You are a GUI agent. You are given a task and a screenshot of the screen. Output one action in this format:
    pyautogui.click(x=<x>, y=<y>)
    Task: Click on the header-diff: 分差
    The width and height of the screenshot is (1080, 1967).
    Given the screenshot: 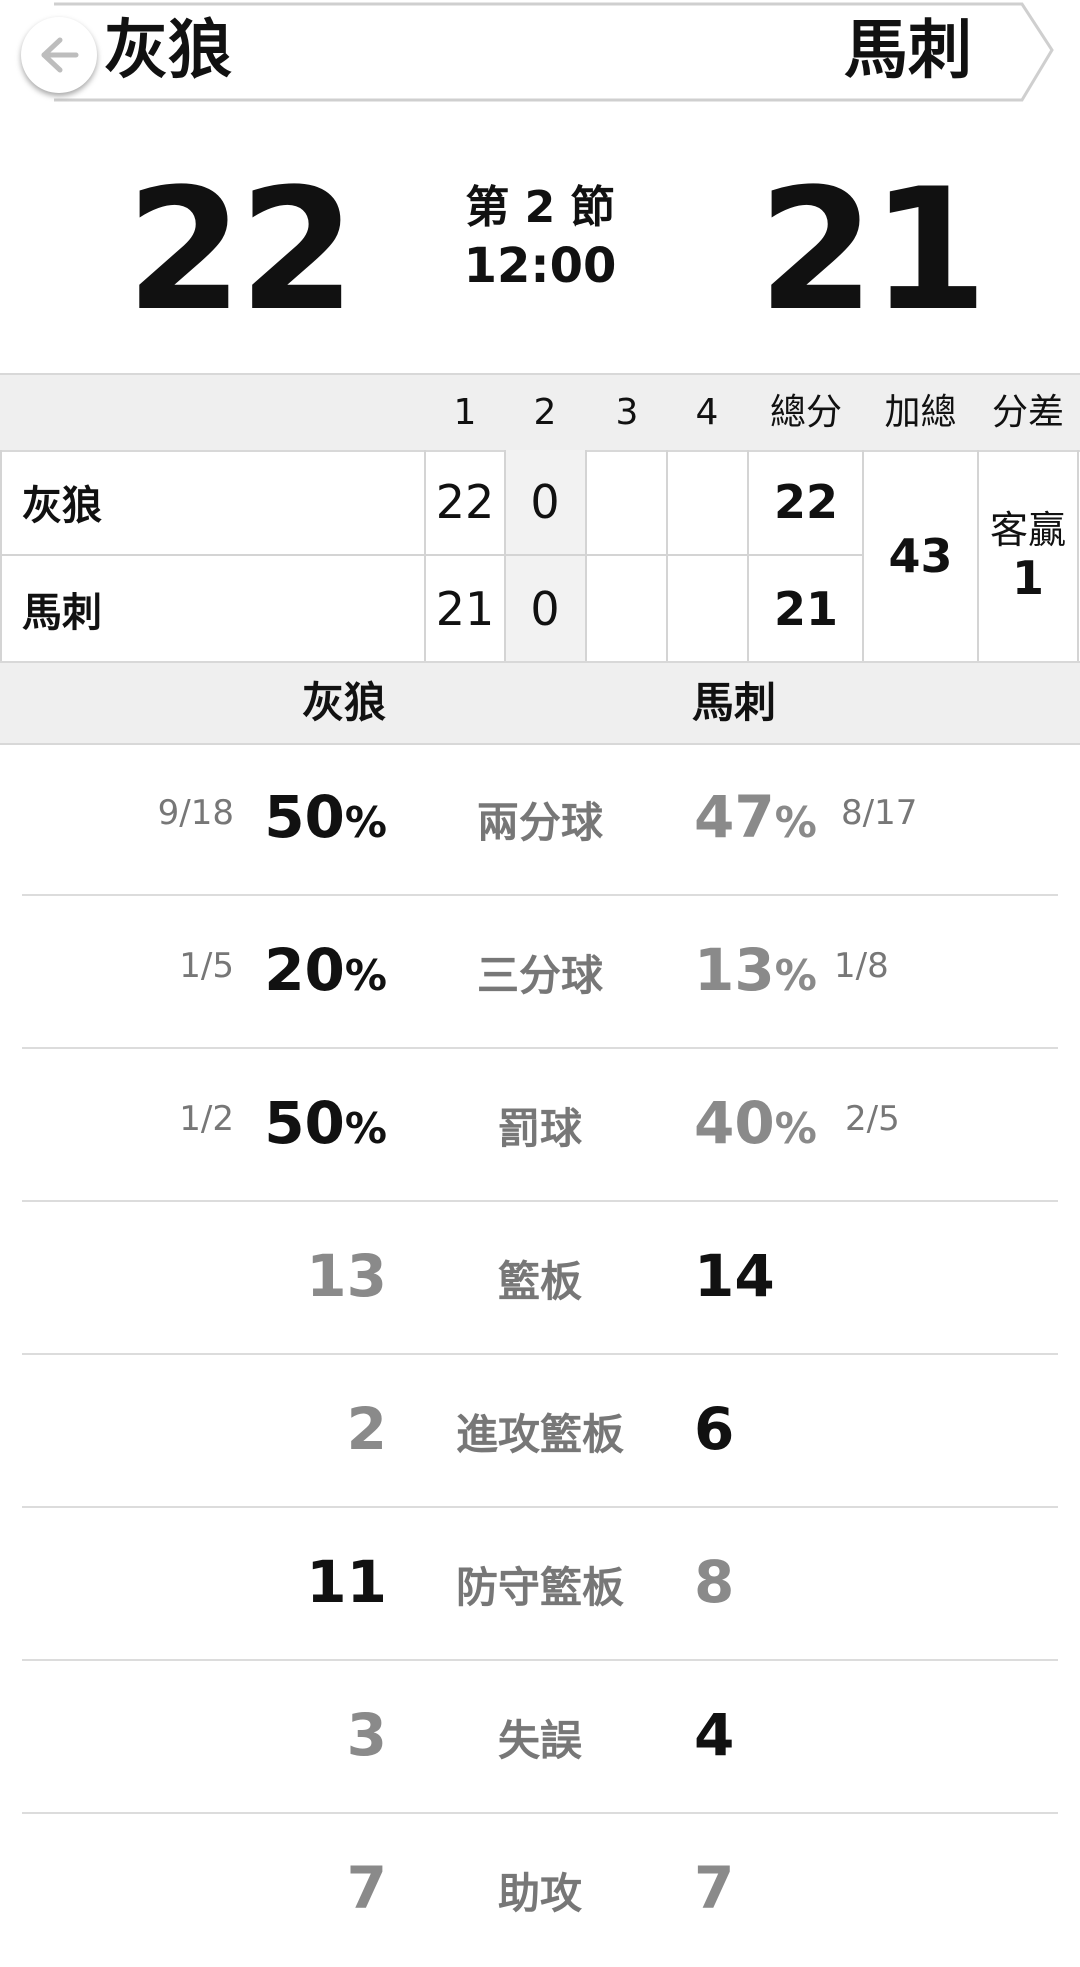 What is the action you would take?
    pyautogui.click(x=1027, y=412)
    